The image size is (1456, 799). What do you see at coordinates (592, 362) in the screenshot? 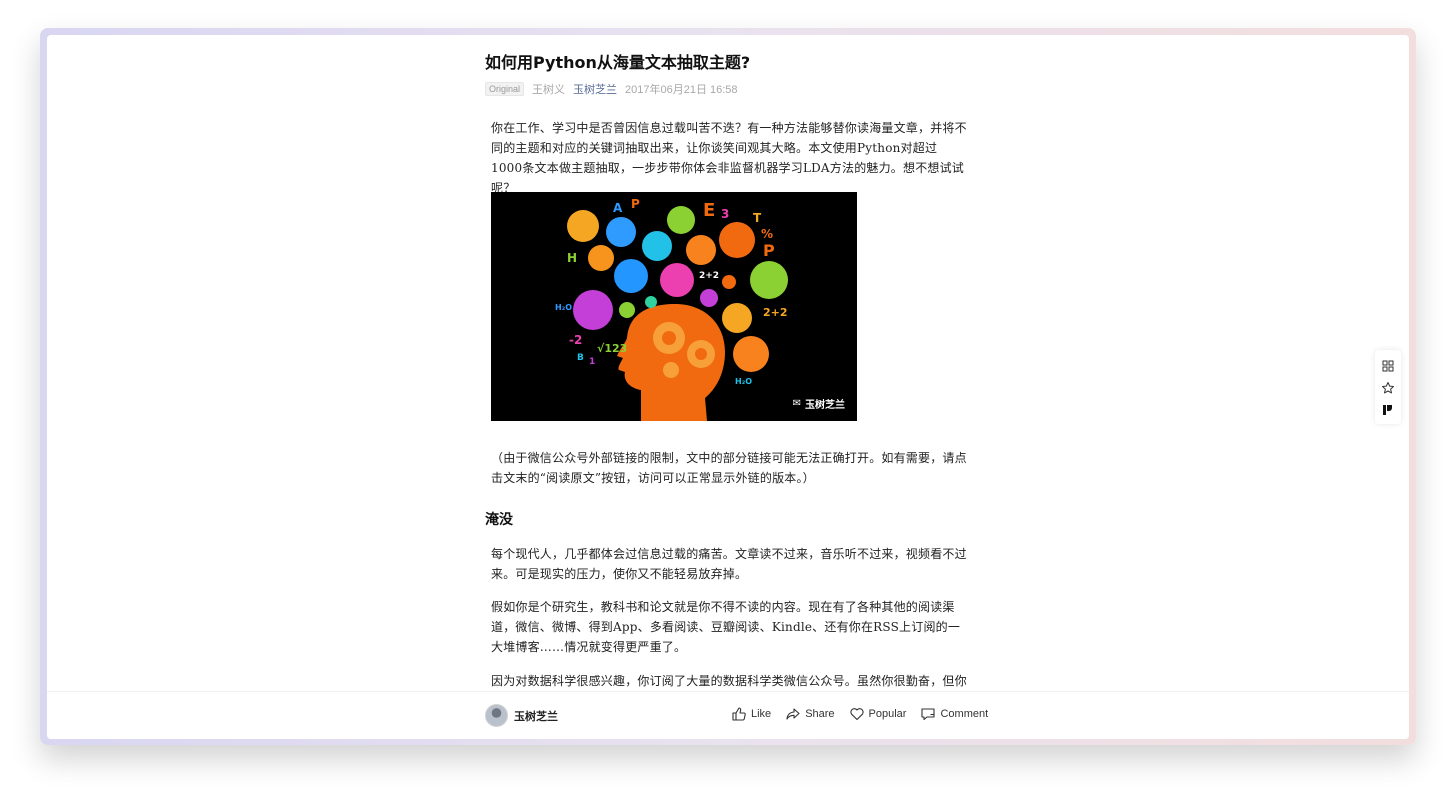
I see `svg-text: 1` at bounding box center [592, 362].